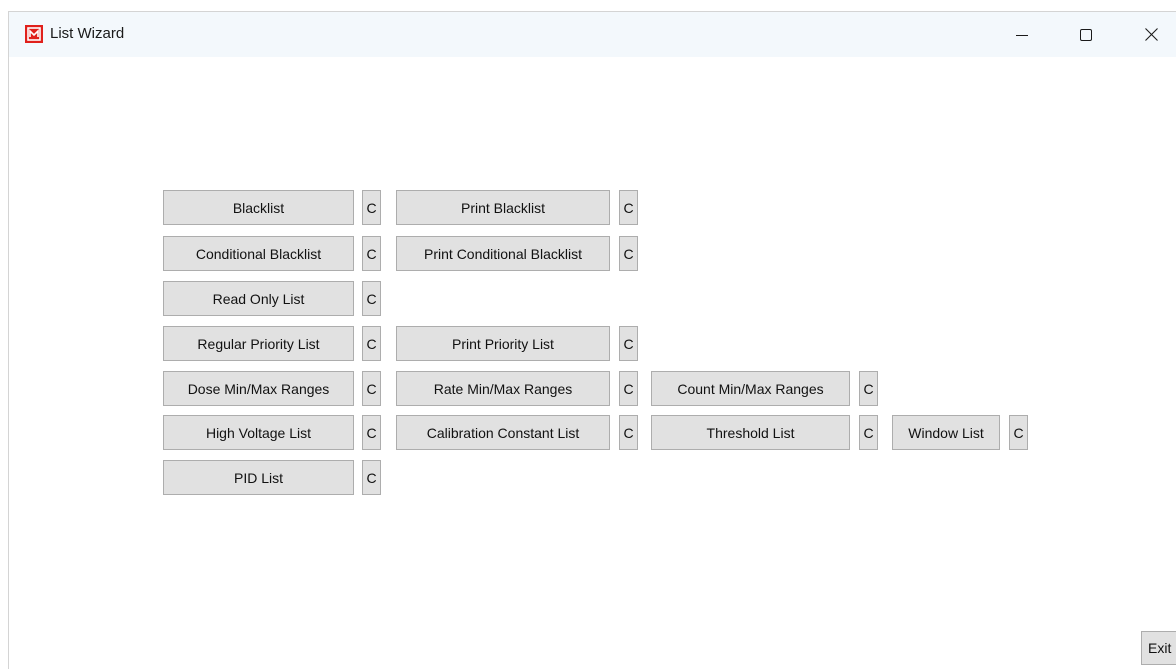  What do you see at coordinates (868, 432) in the screenshot?
I see `threshold-list-clear-button: C` at bounding box center [868, 432].